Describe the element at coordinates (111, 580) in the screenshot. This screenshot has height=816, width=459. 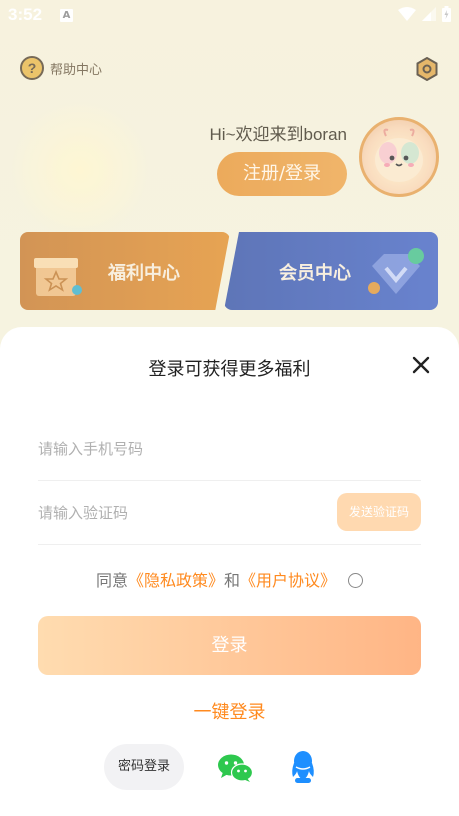
I see `agree-prefix: 同意` at that location.